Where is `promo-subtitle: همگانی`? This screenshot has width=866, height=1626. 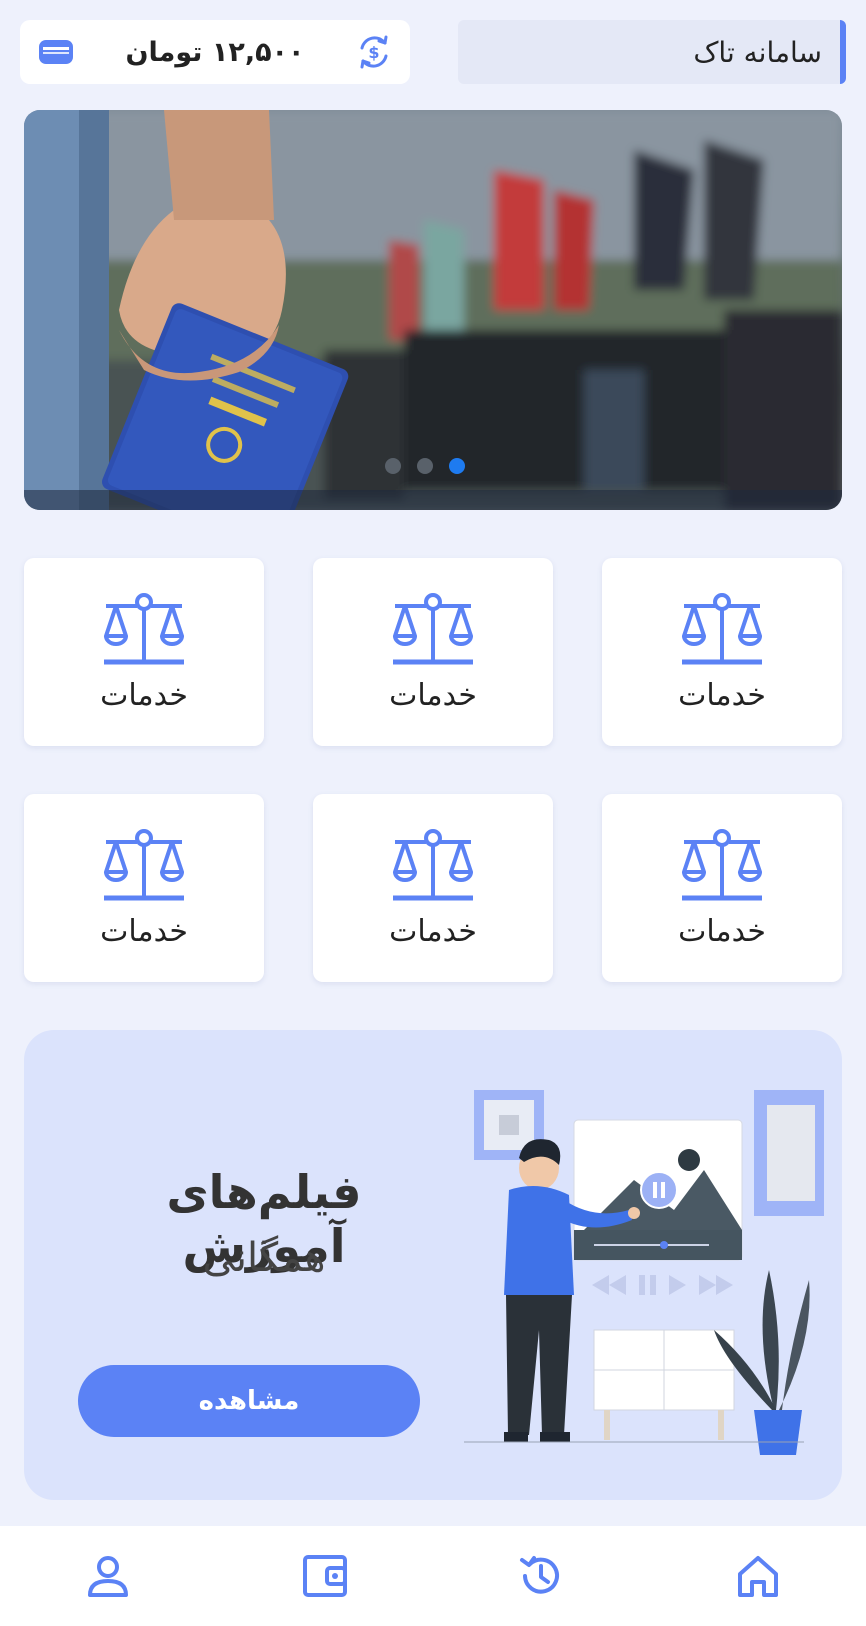
promo-subtitle: همگانی is located at coordinates (264, 1258).